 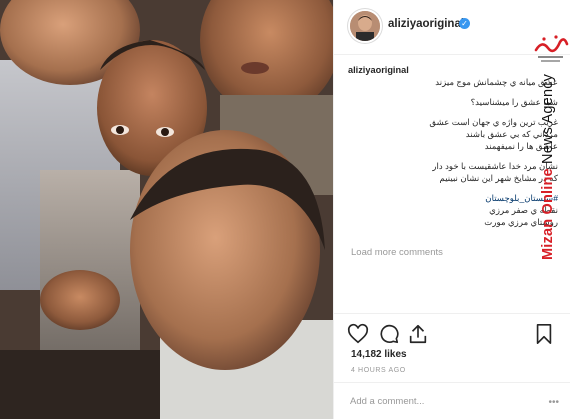 What do you see at coordinates (379, 354) in the screenshot?
I see `likes-count: 14,182 likes` at bounding box center [379, 354].